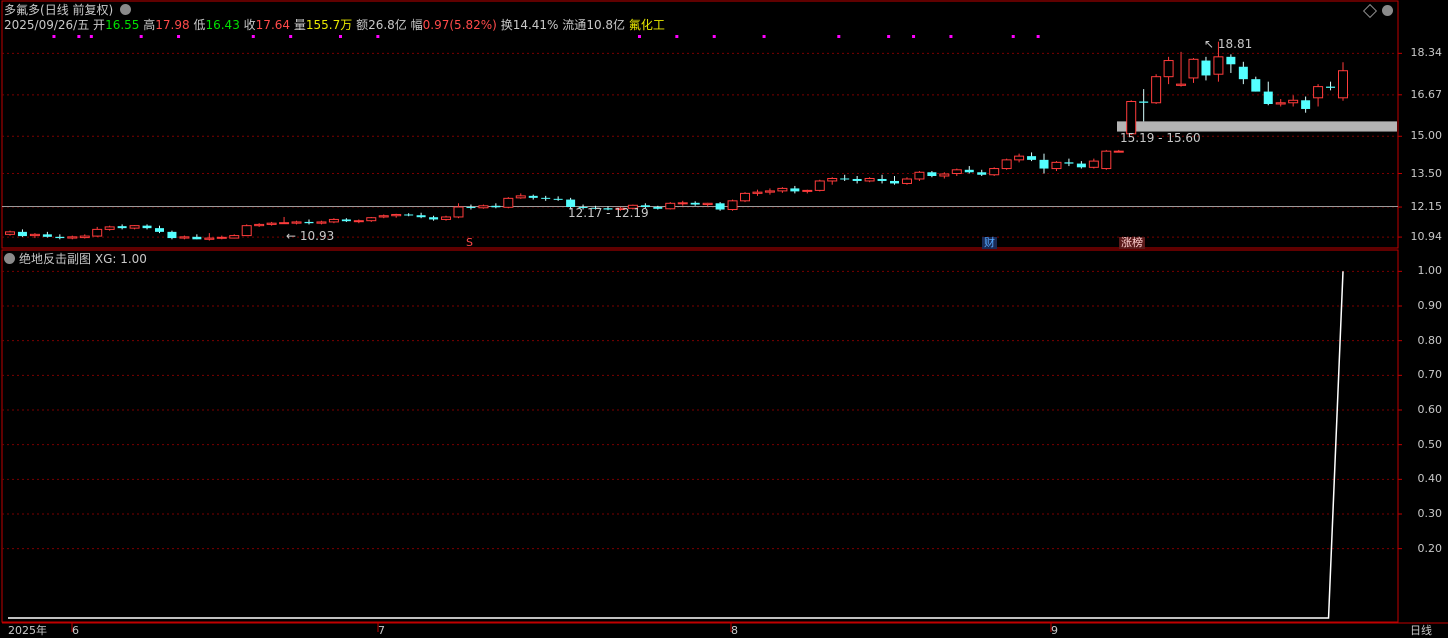  Describe the element at coordinates (99, 25) in the screenshot. I see `open-label: 开` at that location.